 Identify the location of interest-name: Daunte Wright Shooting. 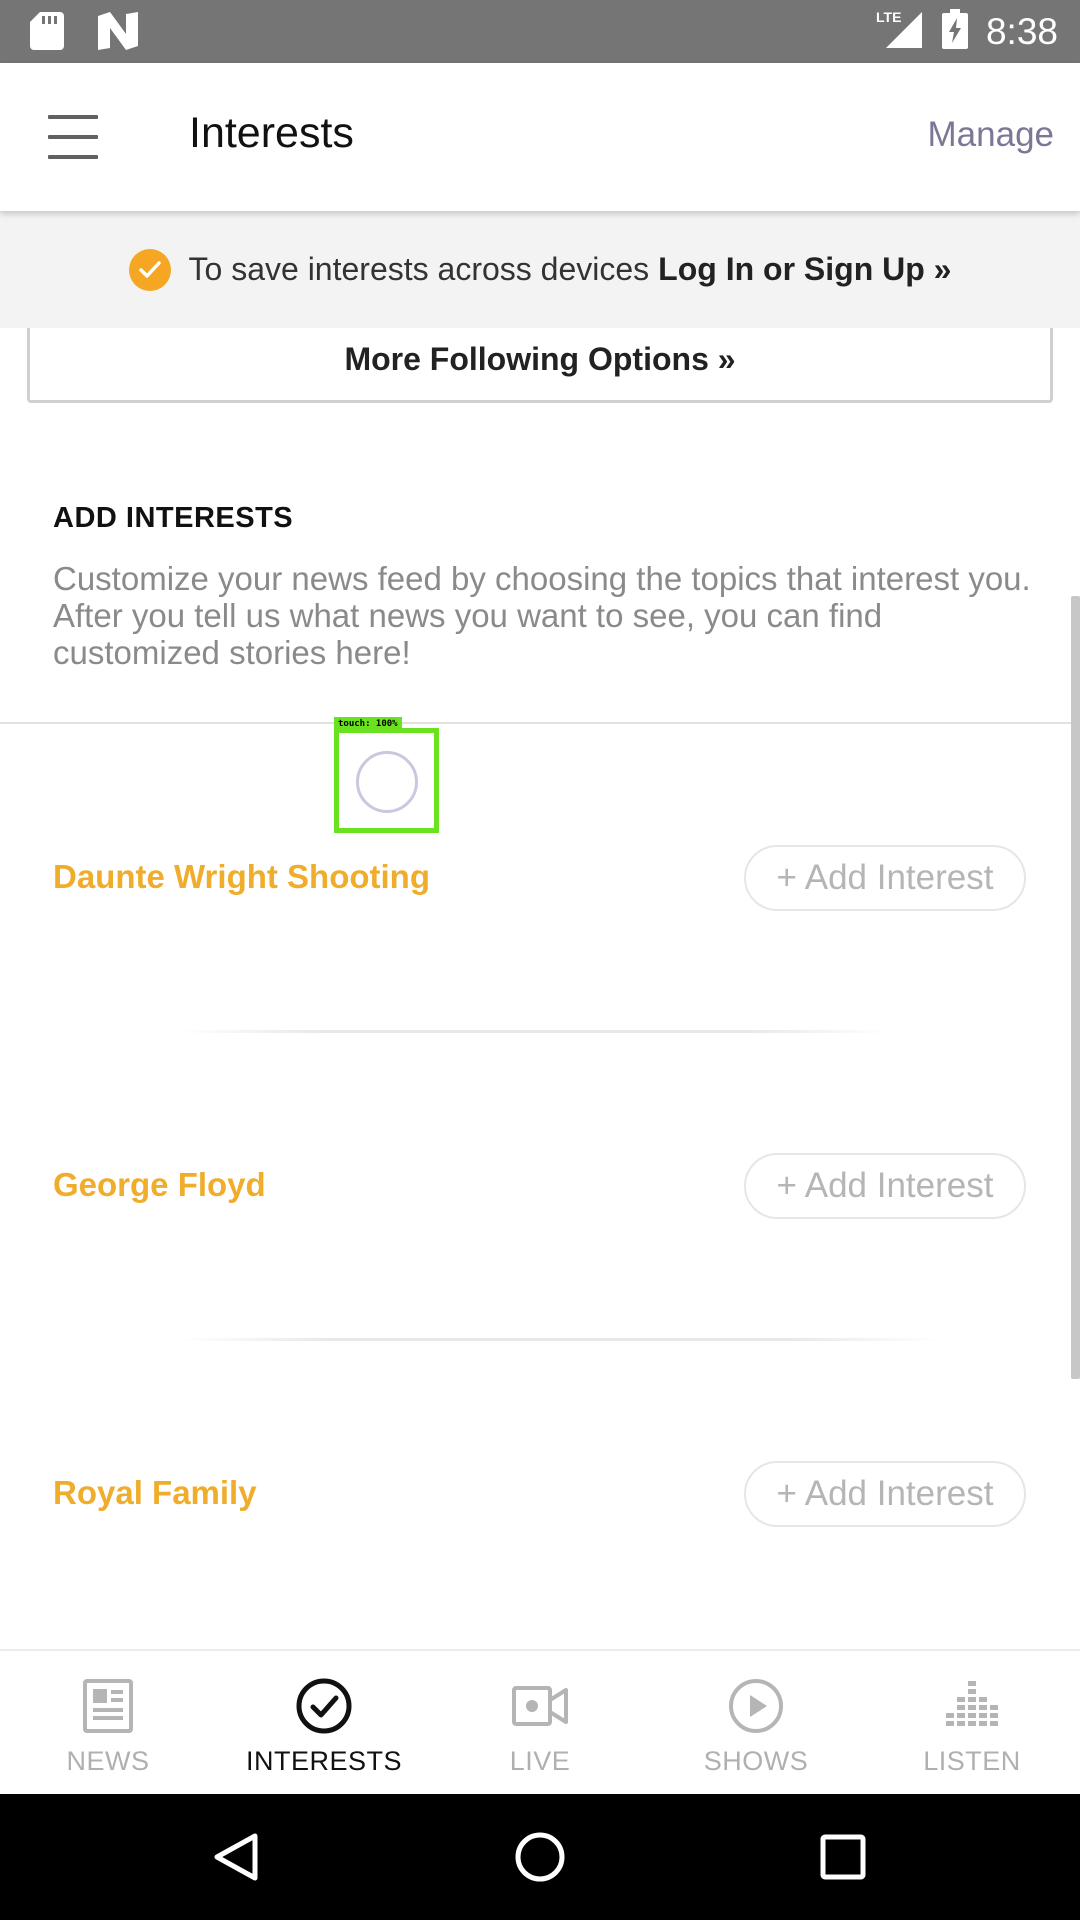
(241, 877).